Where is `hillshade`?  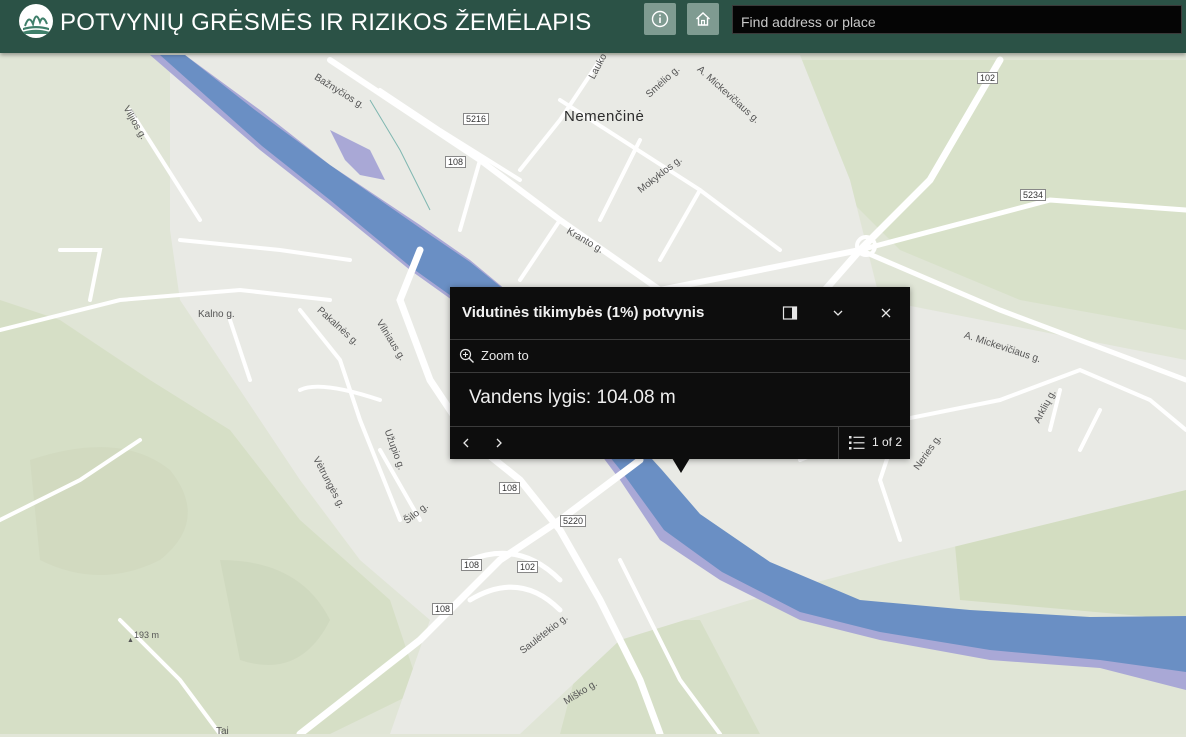 hillshade is located at coordinates (109, 511).